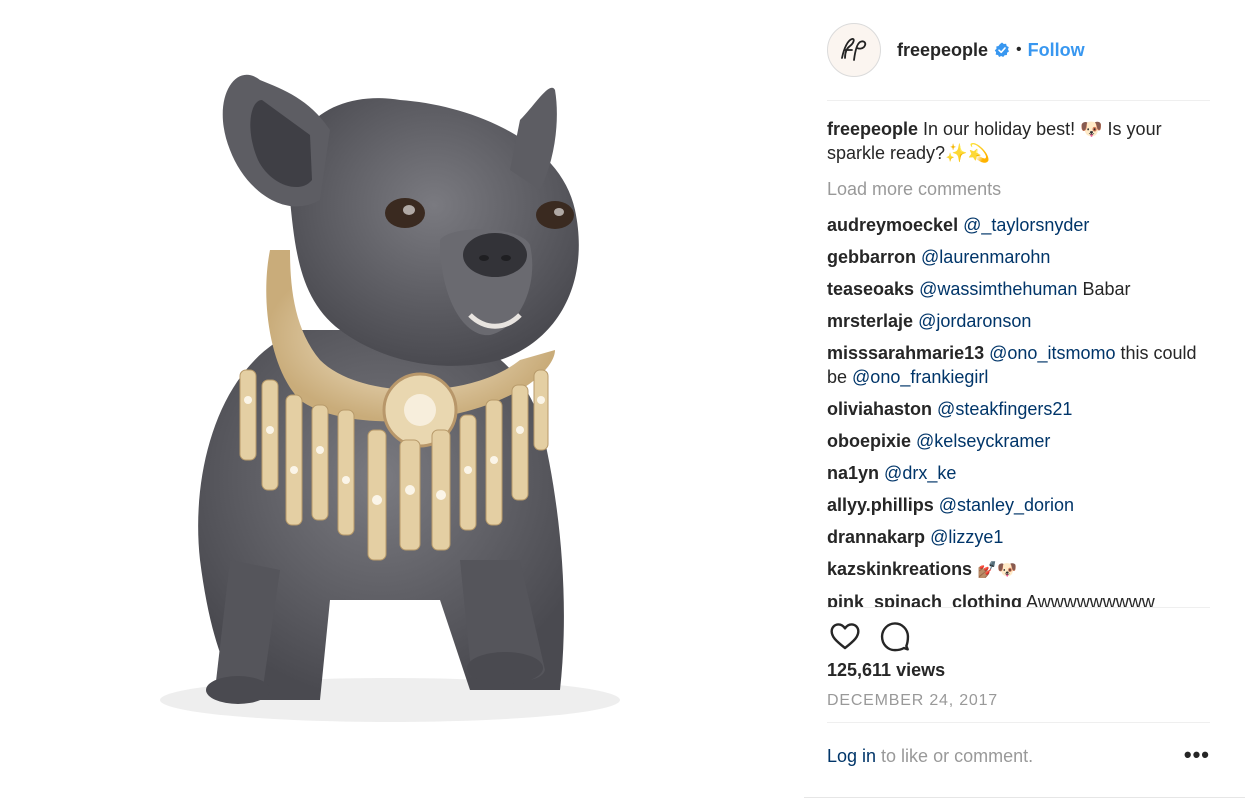  I want to click on comment-username: mrsterlaje, so click(870, 321).